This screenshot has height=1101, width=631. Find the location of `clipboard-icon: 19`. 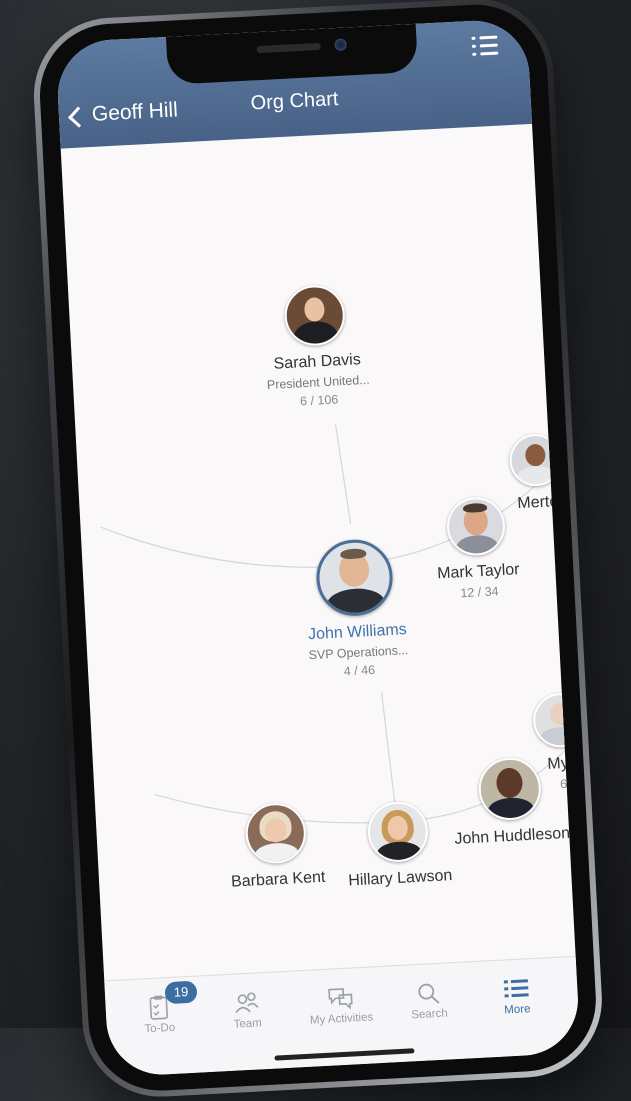

clipboard-icon: 19 is located at coordinates (170, 1002).